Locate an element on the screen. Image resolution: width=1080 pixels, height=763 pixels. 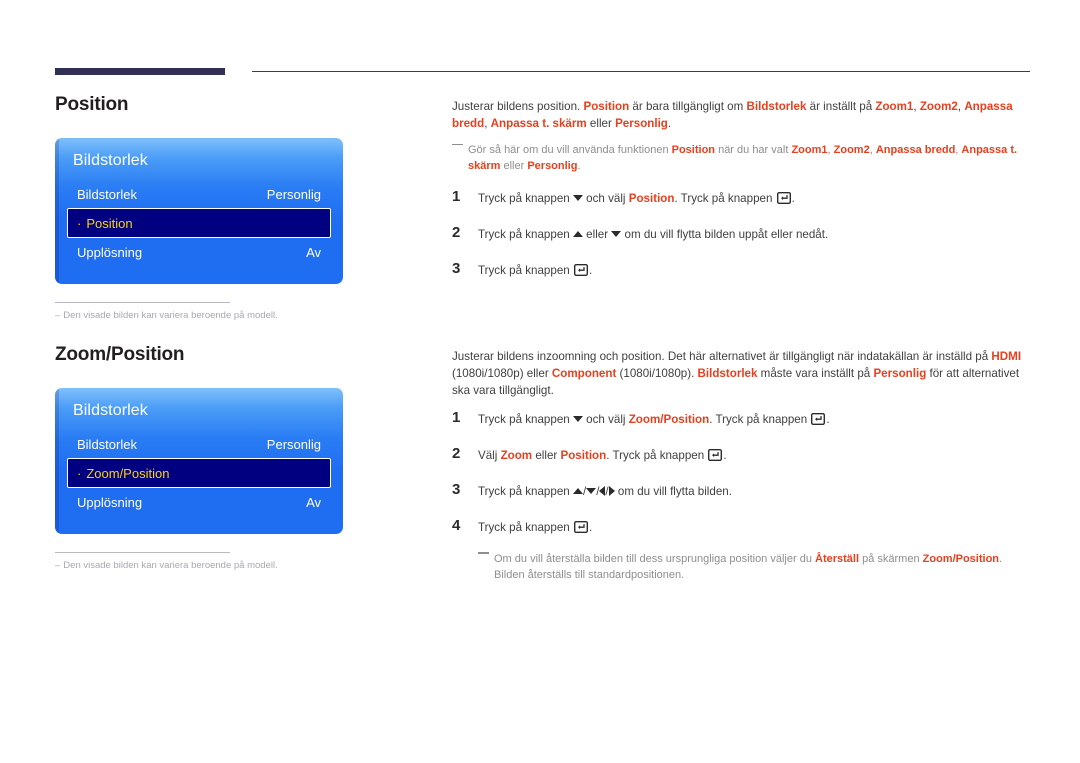
caption-divider is located at coordinates (142, 552).